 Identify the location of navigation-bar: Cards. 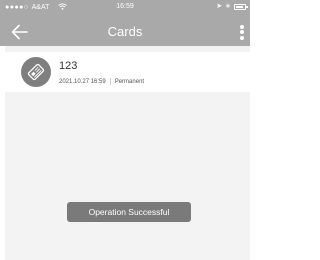
(125, 32).